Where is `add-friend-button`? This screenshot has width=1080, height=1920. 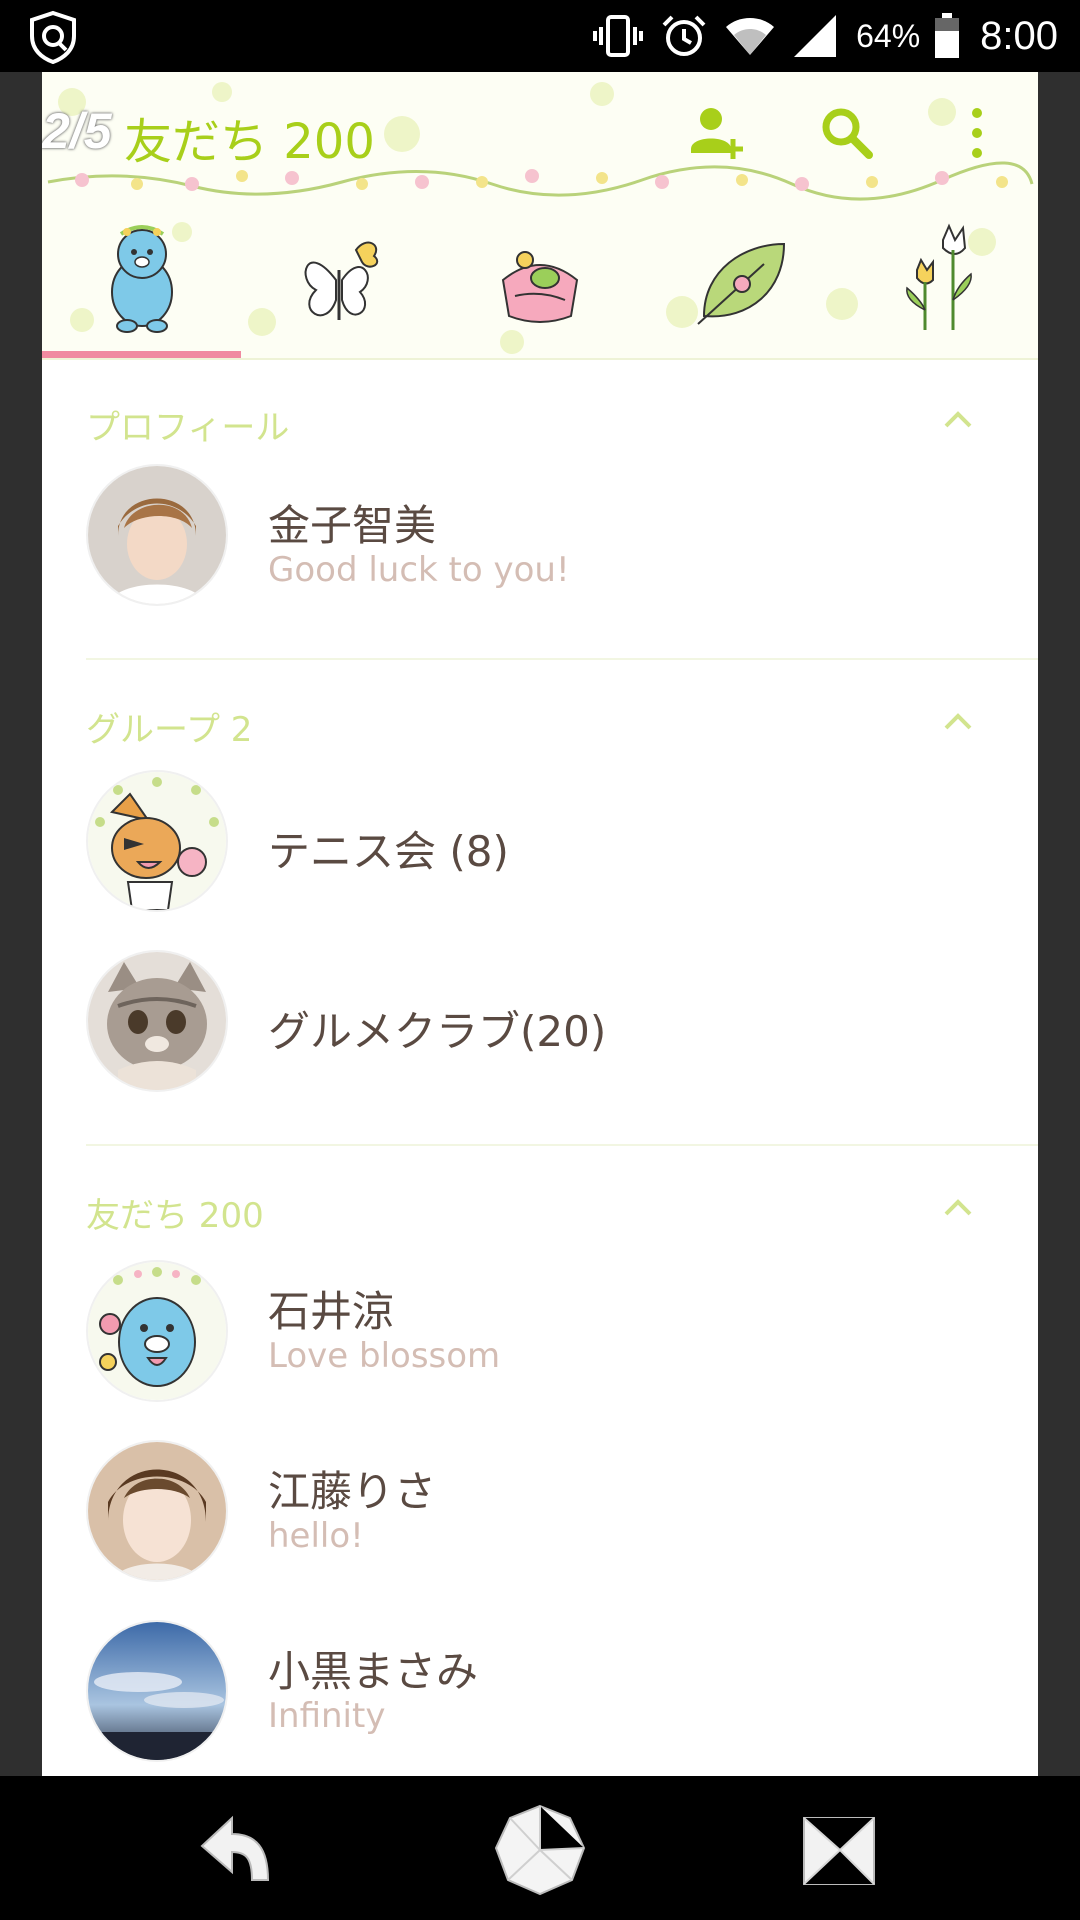
add-friend-button is located at coordinates (717, 133).